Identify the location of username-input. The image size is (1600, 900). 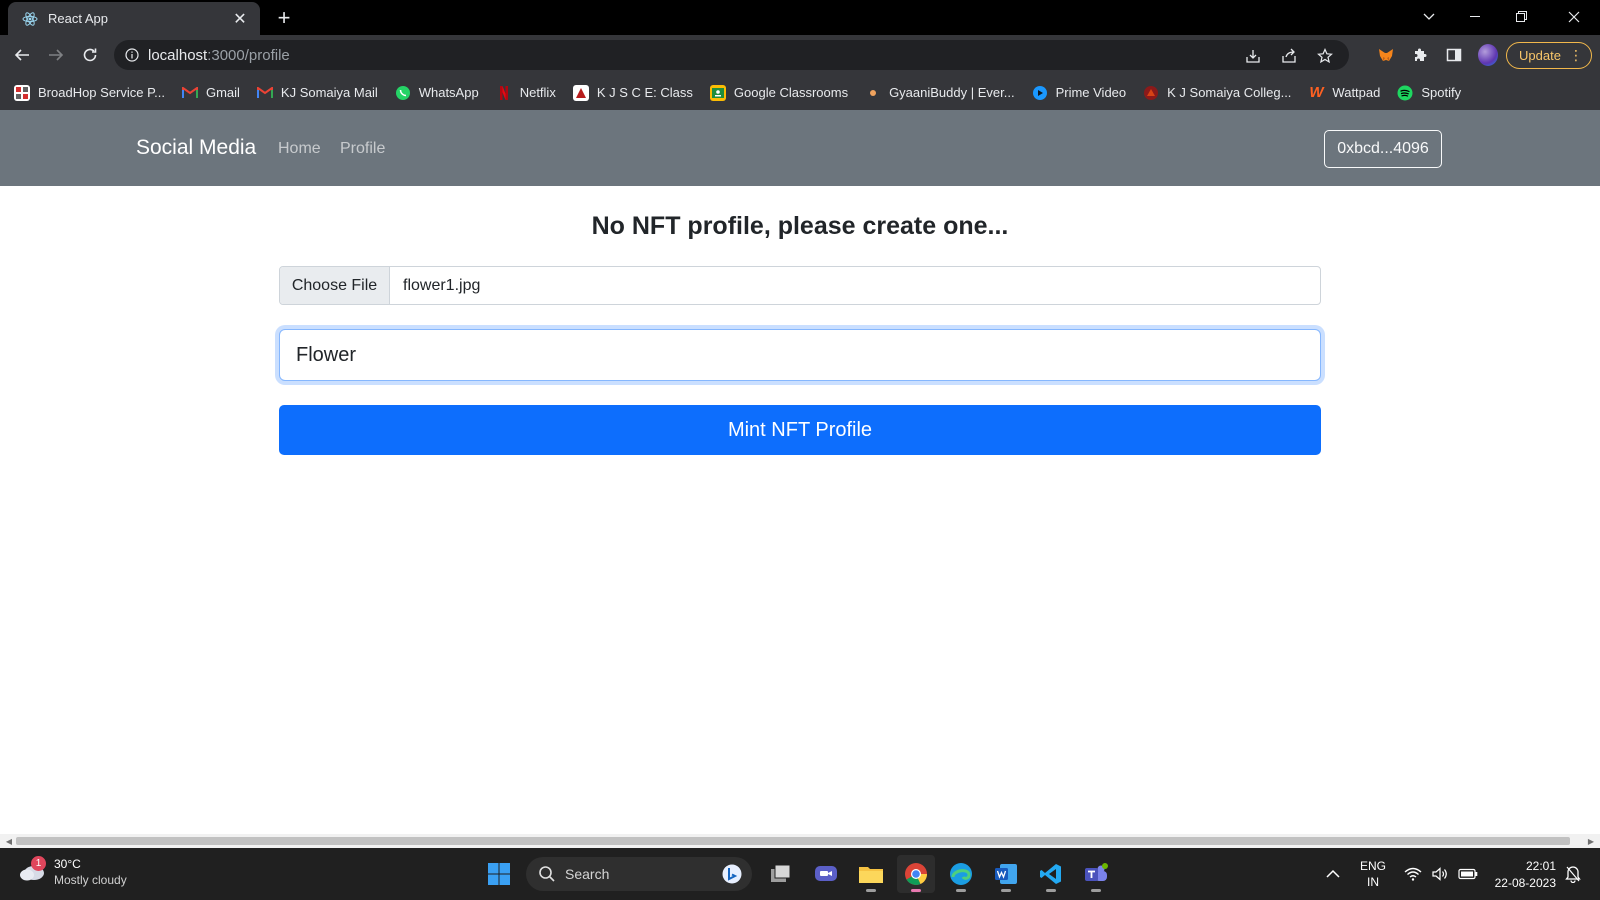
(800, 355).